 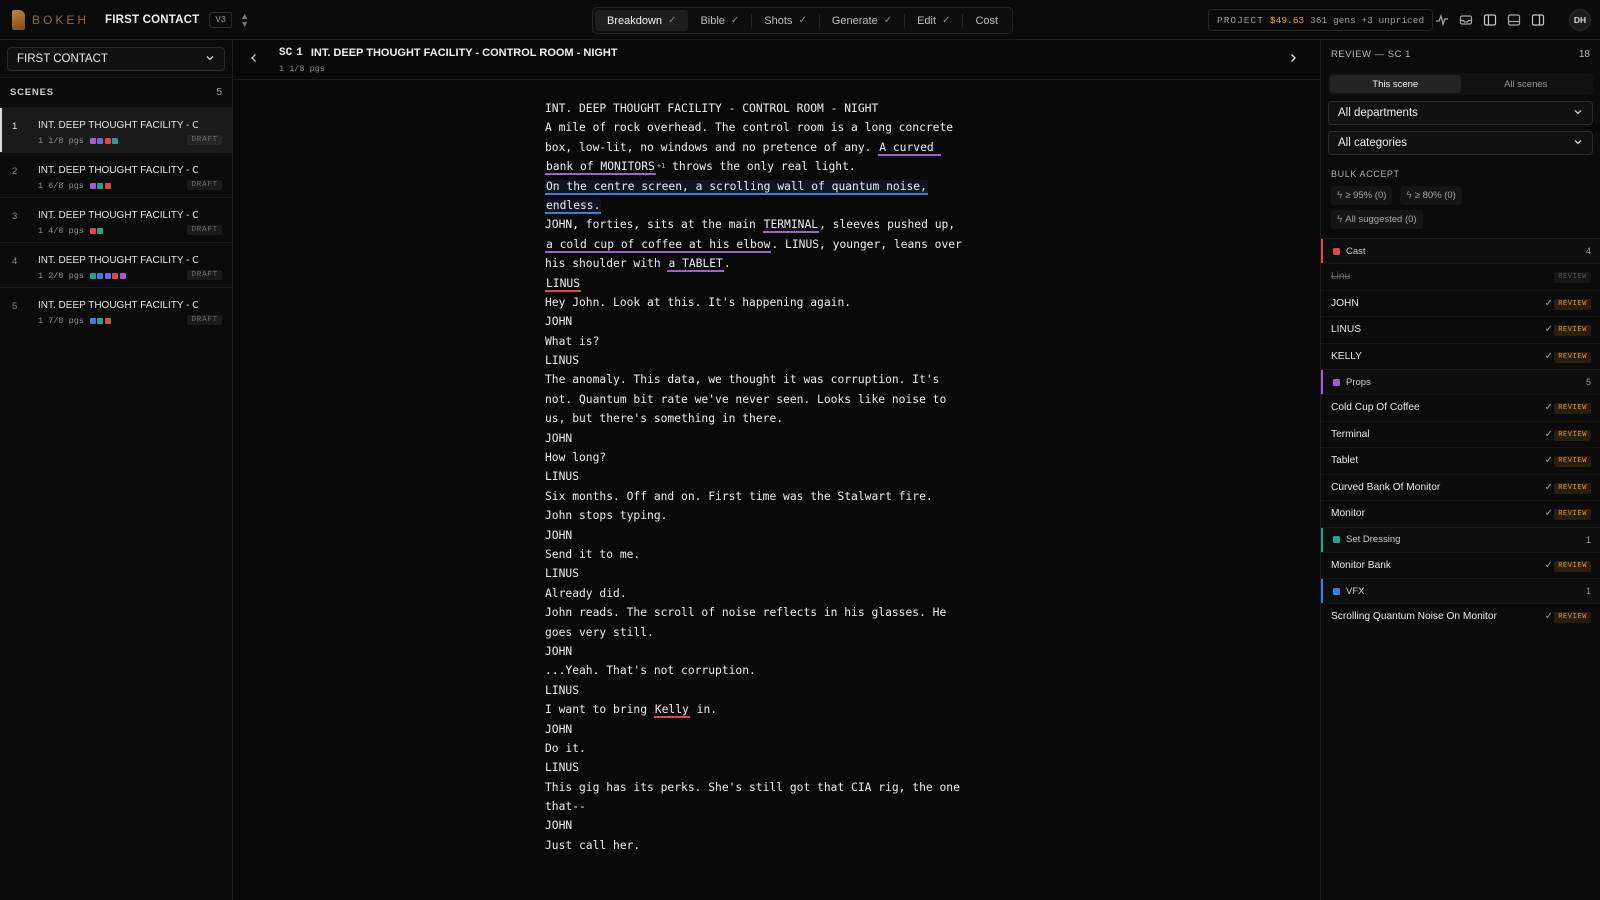 What do you see at coordinates (61, 276) in the screenshot?
I see `scene-pages: 1 2/8 pgs` at bounding box center [61, 276].